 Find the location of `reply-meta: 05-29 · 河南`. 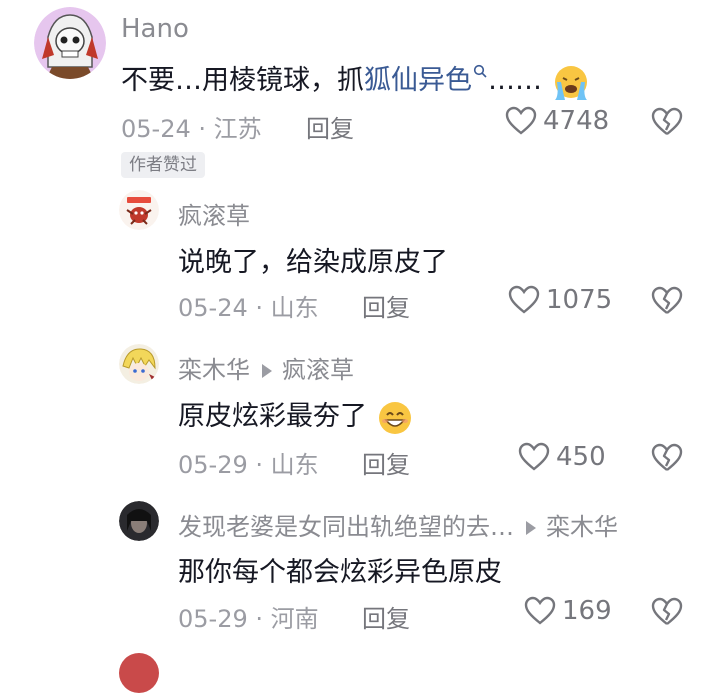

reply-meta: 05-29 · 河南 is located at coordinates (248, 619).